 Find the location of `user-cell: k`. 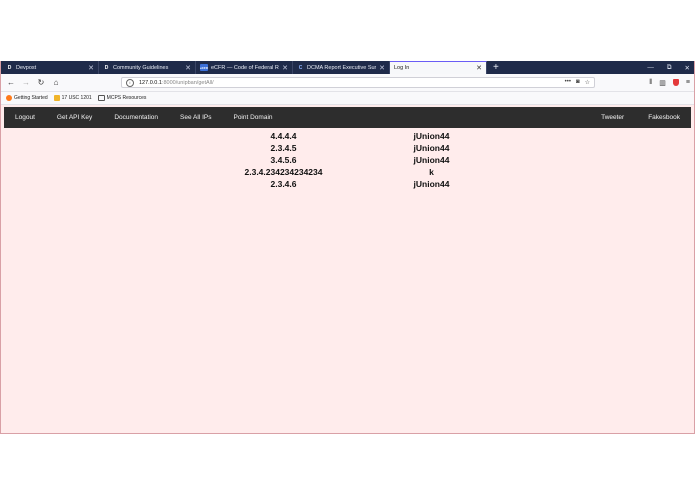

user-cell: k is located at coordinates (431, 172).